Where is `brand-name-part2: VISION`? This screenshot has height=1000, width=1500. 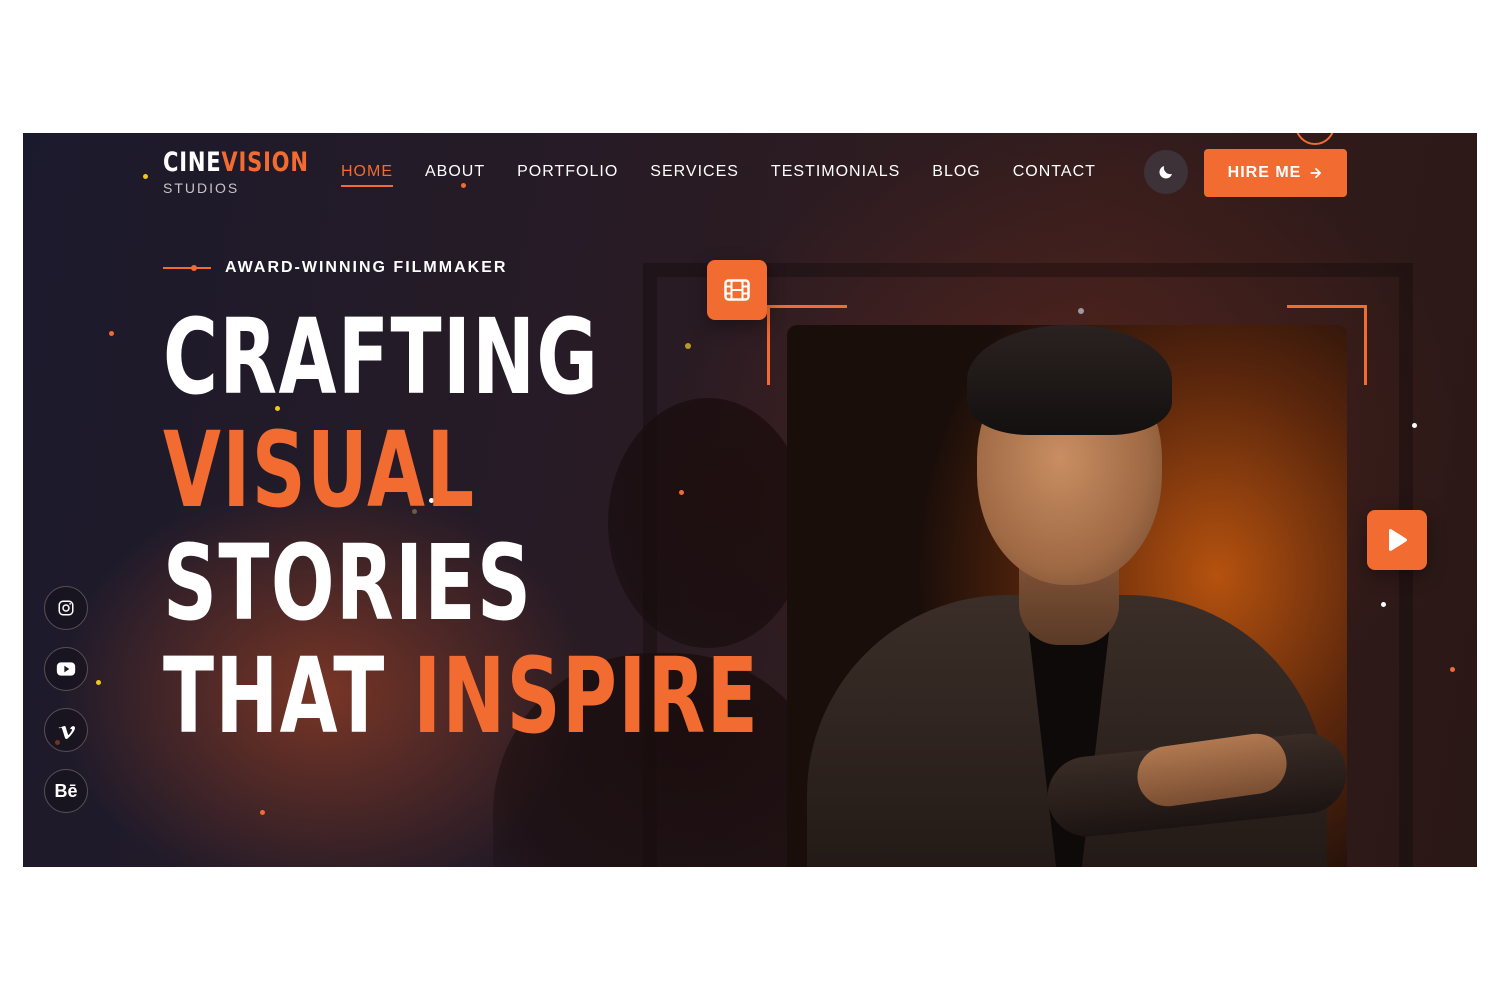 brand-name-part2: VISION is located at coordinates (265, 162).